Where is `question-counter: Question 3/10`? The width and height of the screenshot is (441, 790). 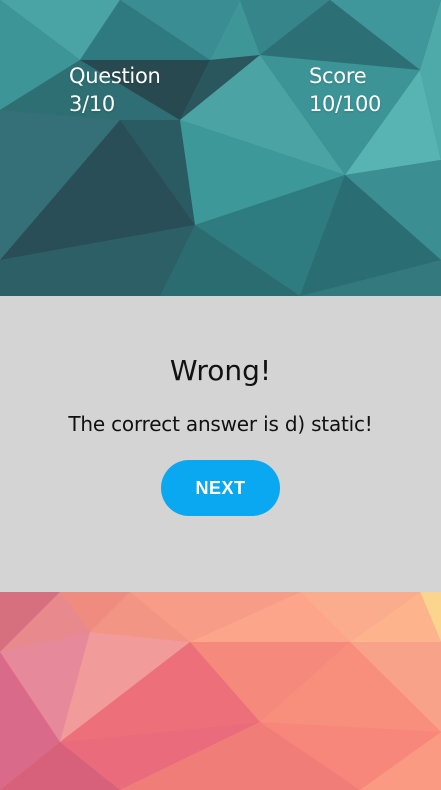
question-counter: Question 3/10 is located at coordinates (115, 90).